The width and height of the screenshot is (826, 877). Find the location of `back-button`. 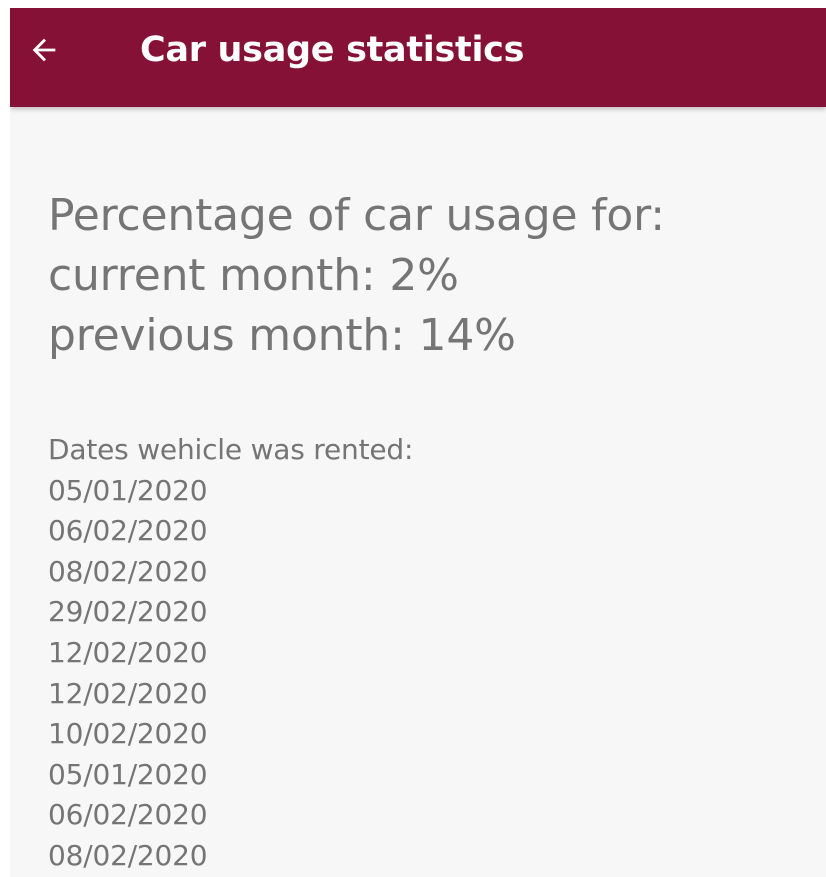

back-button is located at coordinates (44, 50).